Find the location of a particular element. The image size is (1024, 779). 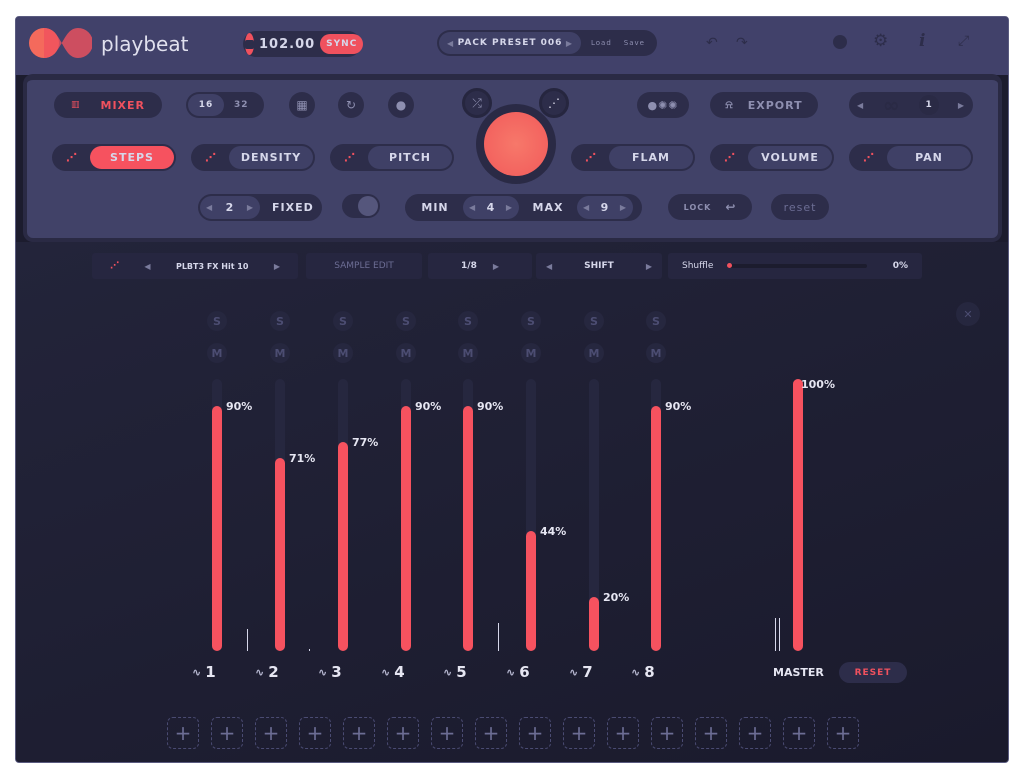

density-dots-icon: ●✺✺ is located at coordinates (663, 105).